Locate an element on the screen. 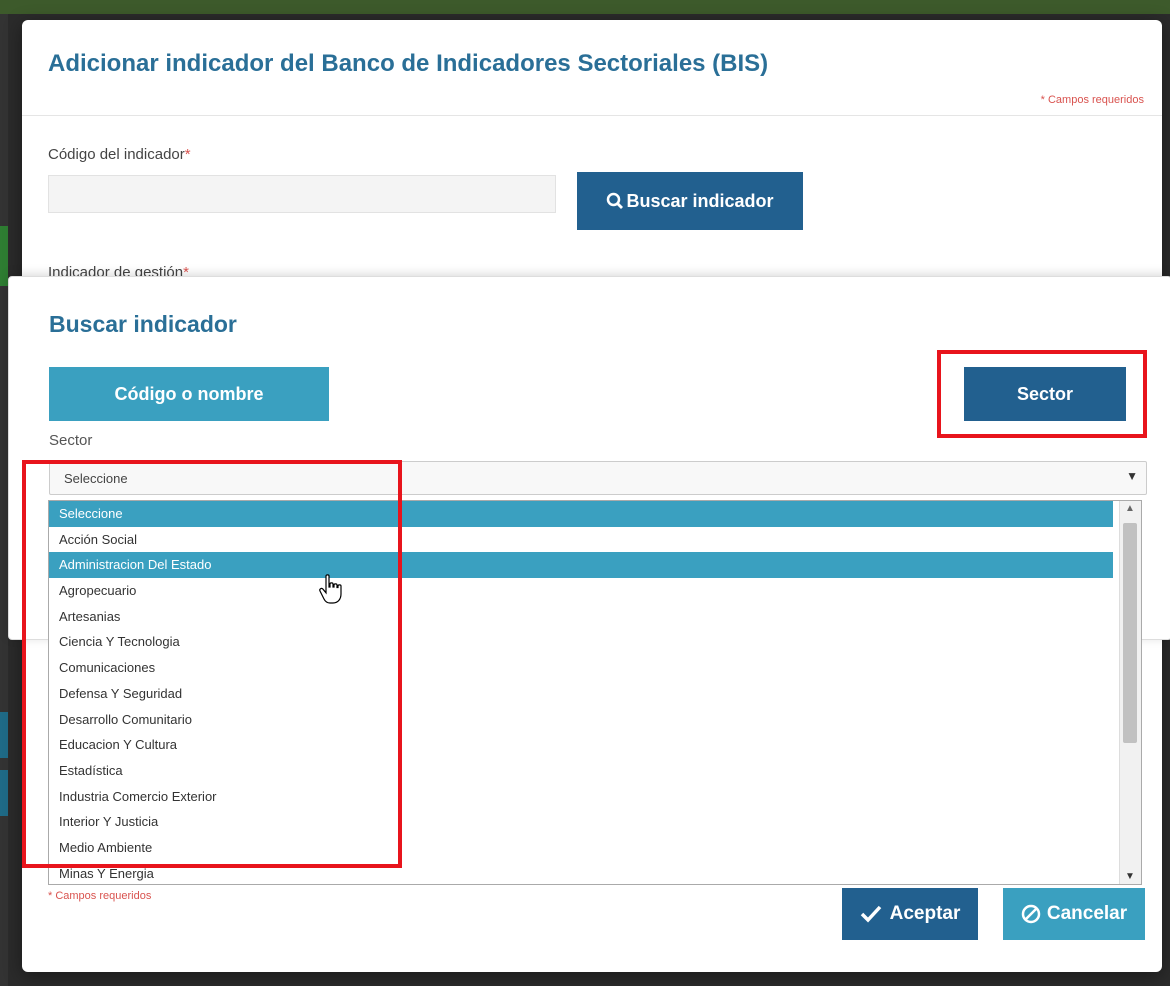 This screenshot has width=1170, height=986. search-icon is located at coordinates (615, 200).